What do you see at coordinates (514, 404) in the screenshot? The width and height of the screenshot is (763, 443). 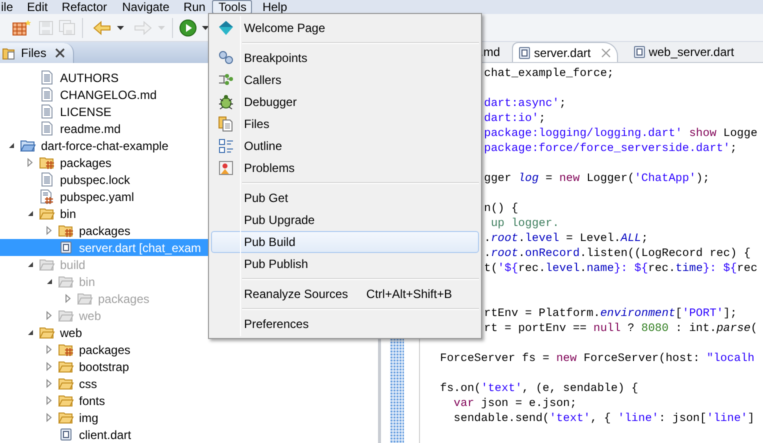 I see `code-line: var json = e.json;` at bounding box center [514, 404].